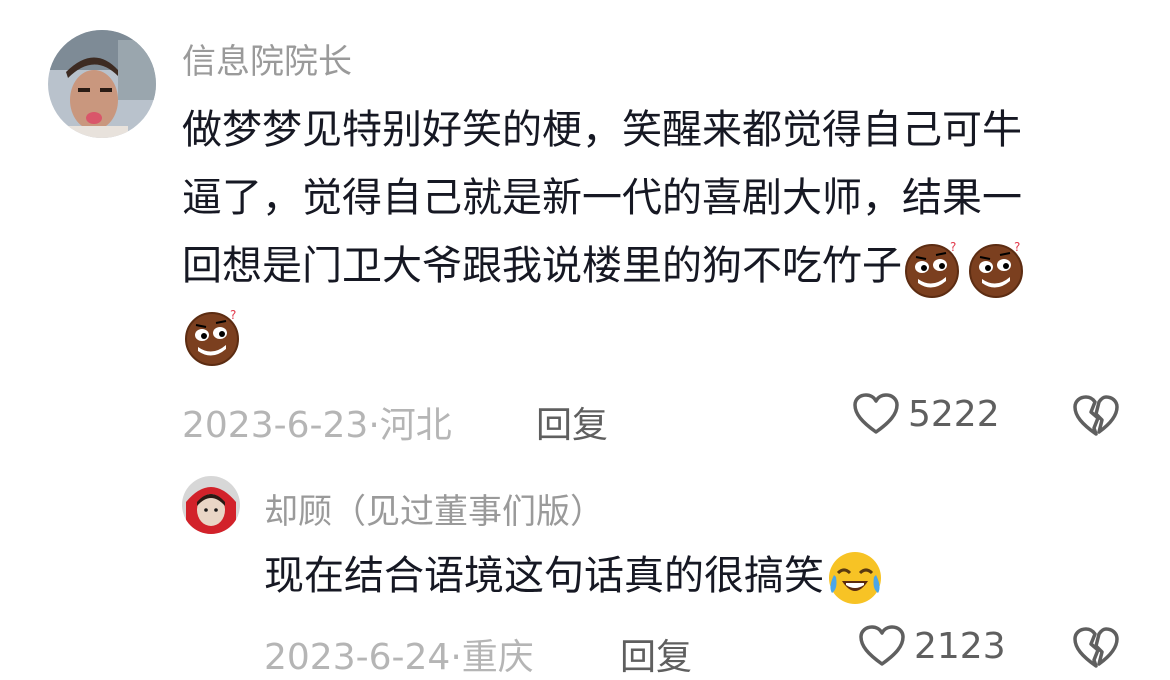 This screenshot has width=1170, height=680. I want to click on comment-meta: 2023-6-24·重庆, so click(399, 657).